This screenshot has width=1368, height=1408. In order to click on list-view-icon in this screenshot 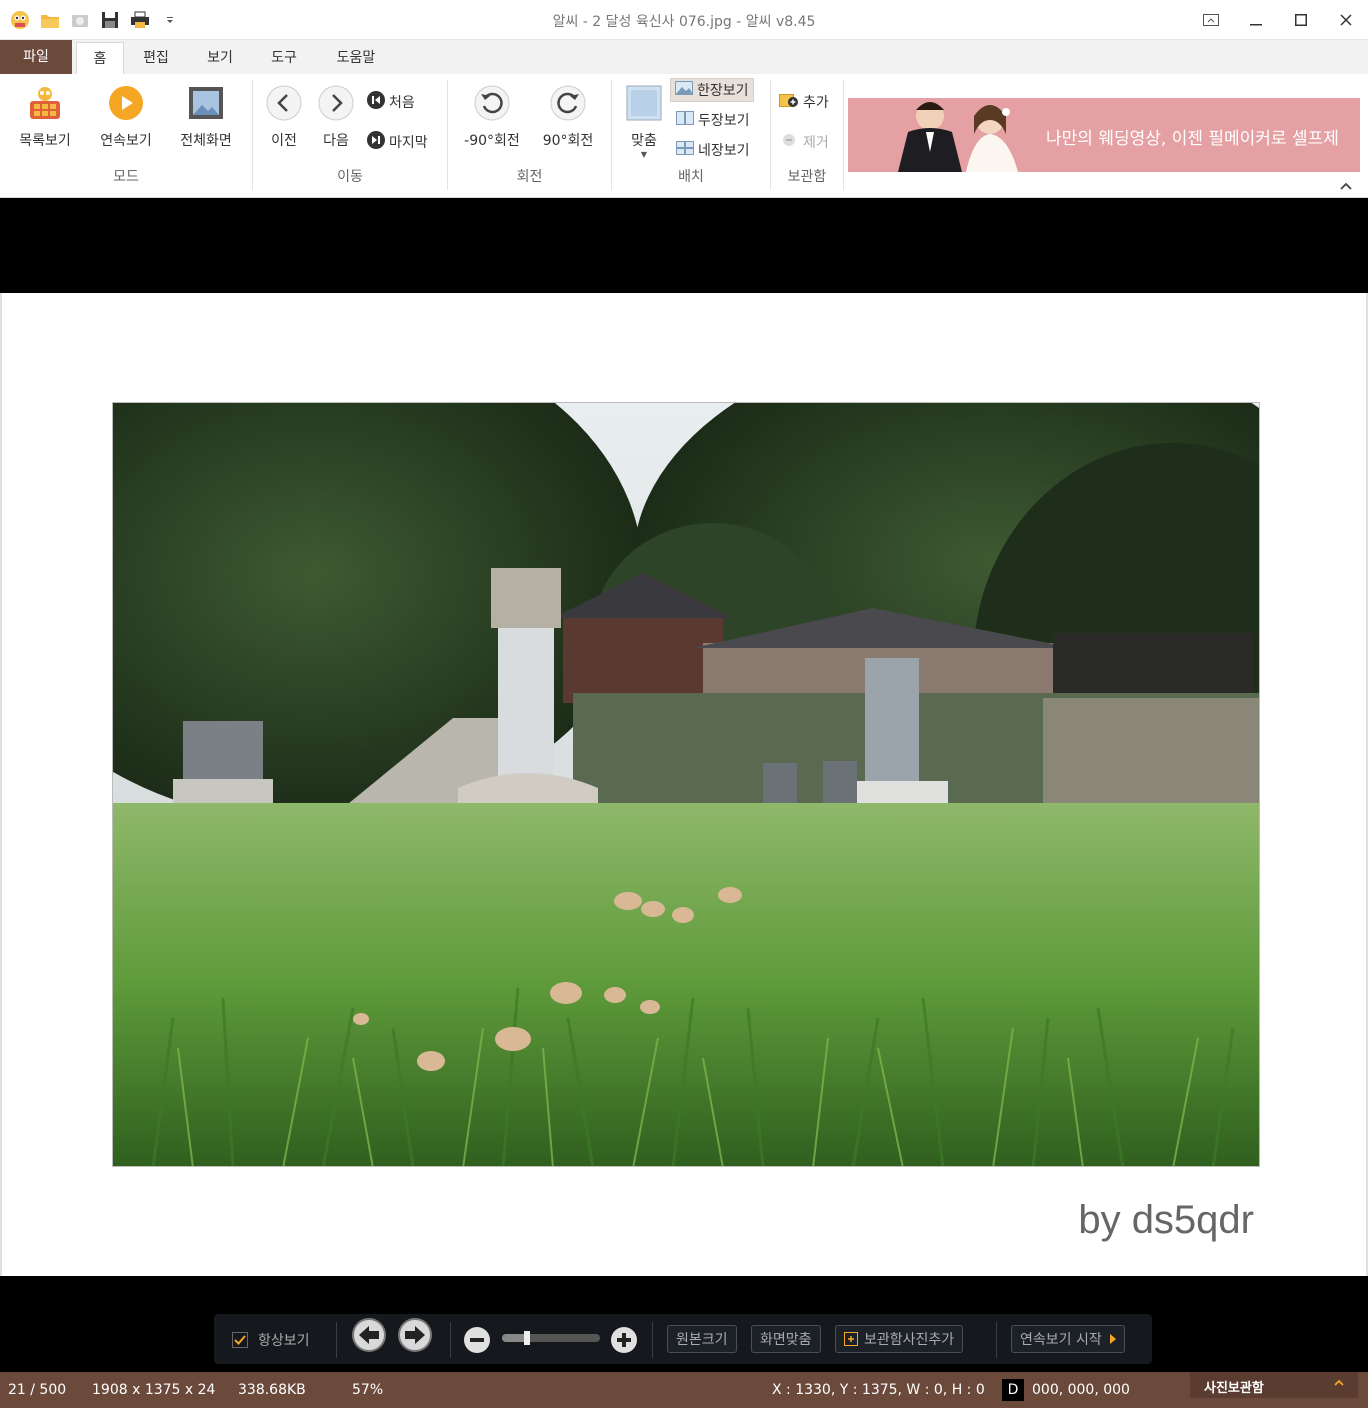, I will do `click(45, 103)`.